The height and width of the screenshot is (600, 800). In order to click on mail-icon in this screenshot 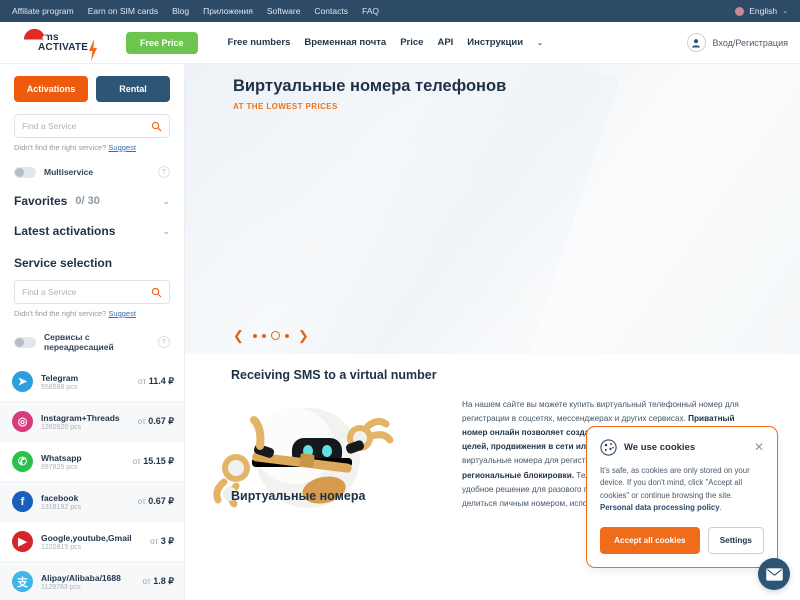, I will do `click(774, 574)`.